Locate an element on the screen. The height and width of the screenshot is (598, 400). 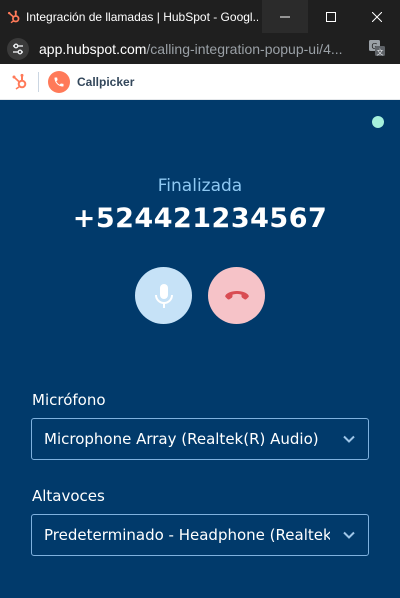
mute-microphone-button is located at coordinates (163, 295).